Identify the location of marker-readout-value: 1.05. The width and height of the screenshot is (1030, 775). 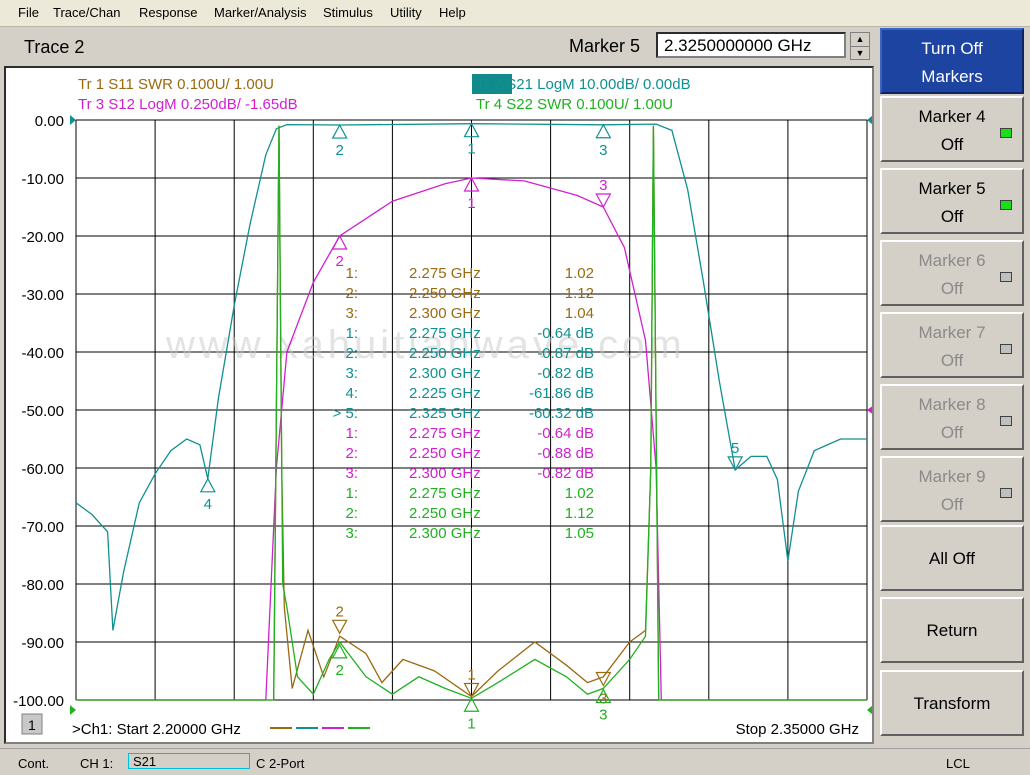
(579, 533).